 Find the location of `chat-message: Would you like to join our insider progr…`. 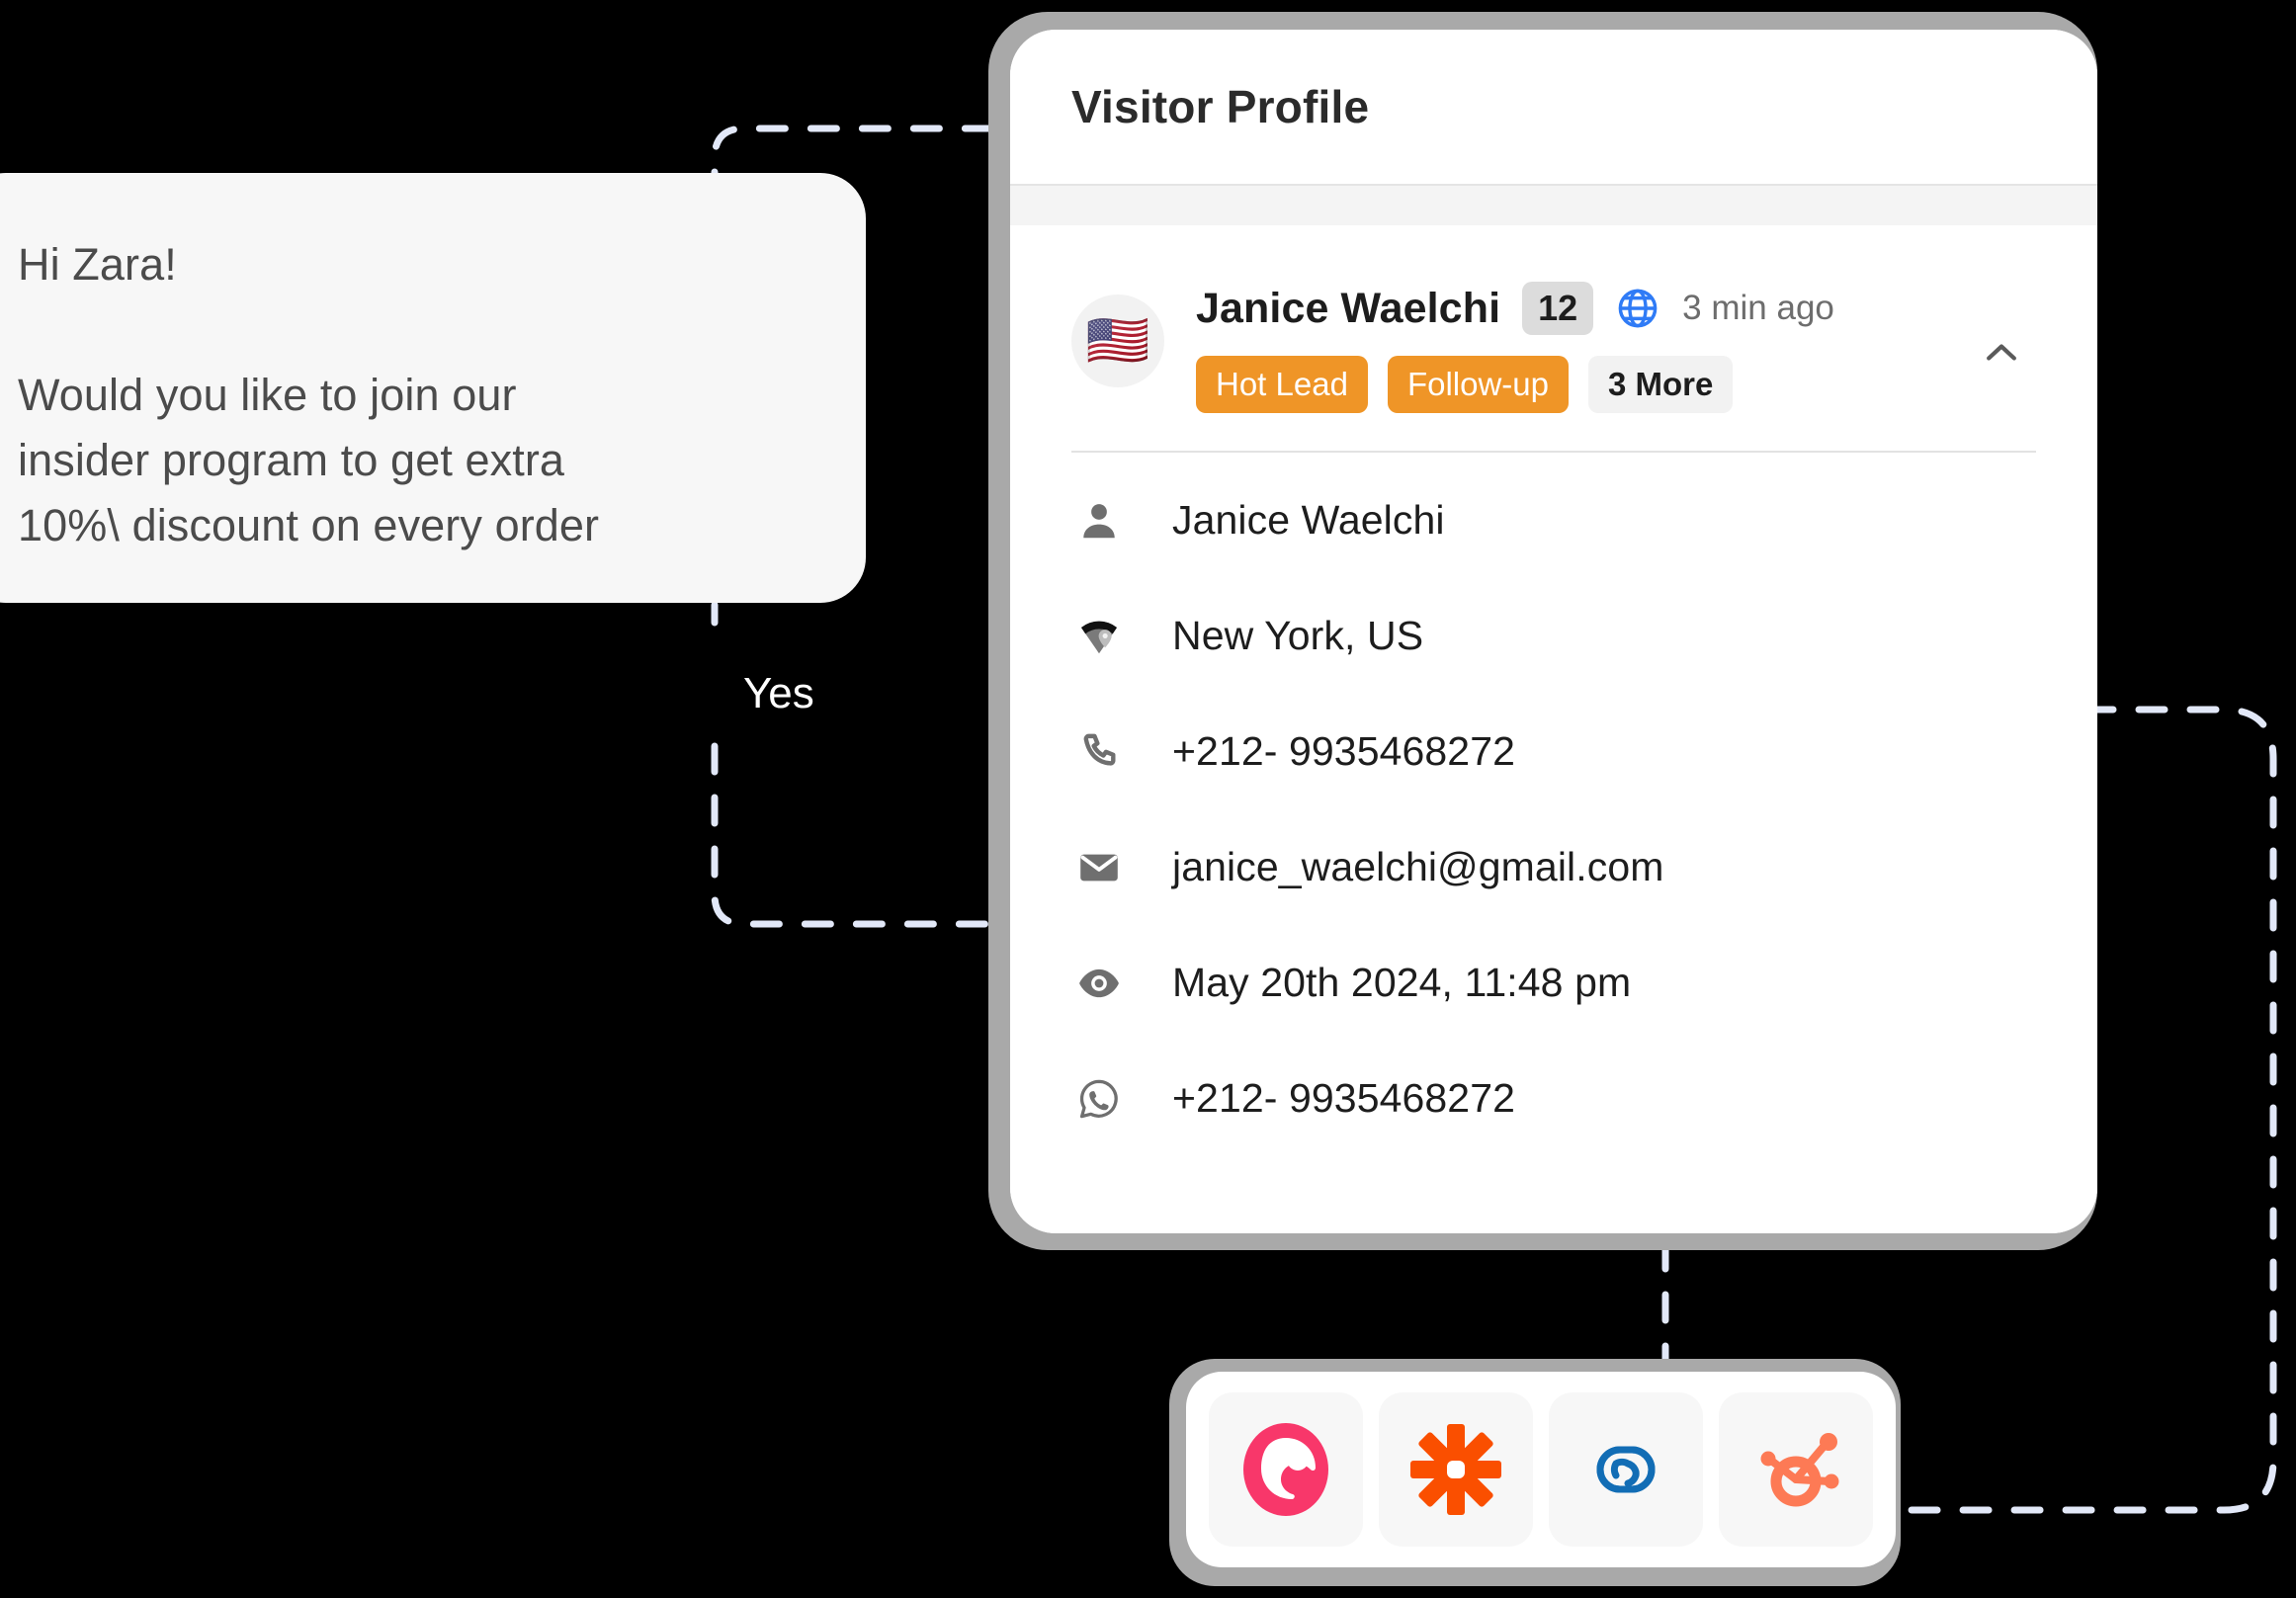

chat-message: Would you like to join our insider progr… is located at coordinates (309, 460).